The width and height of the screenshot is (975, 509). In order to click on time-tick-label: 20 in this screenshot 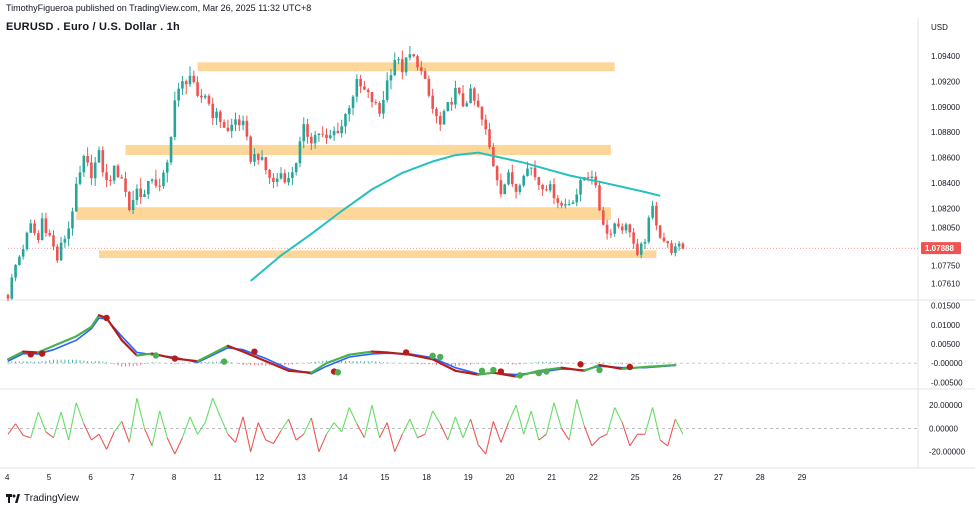, I will do `click(510, 477)`.